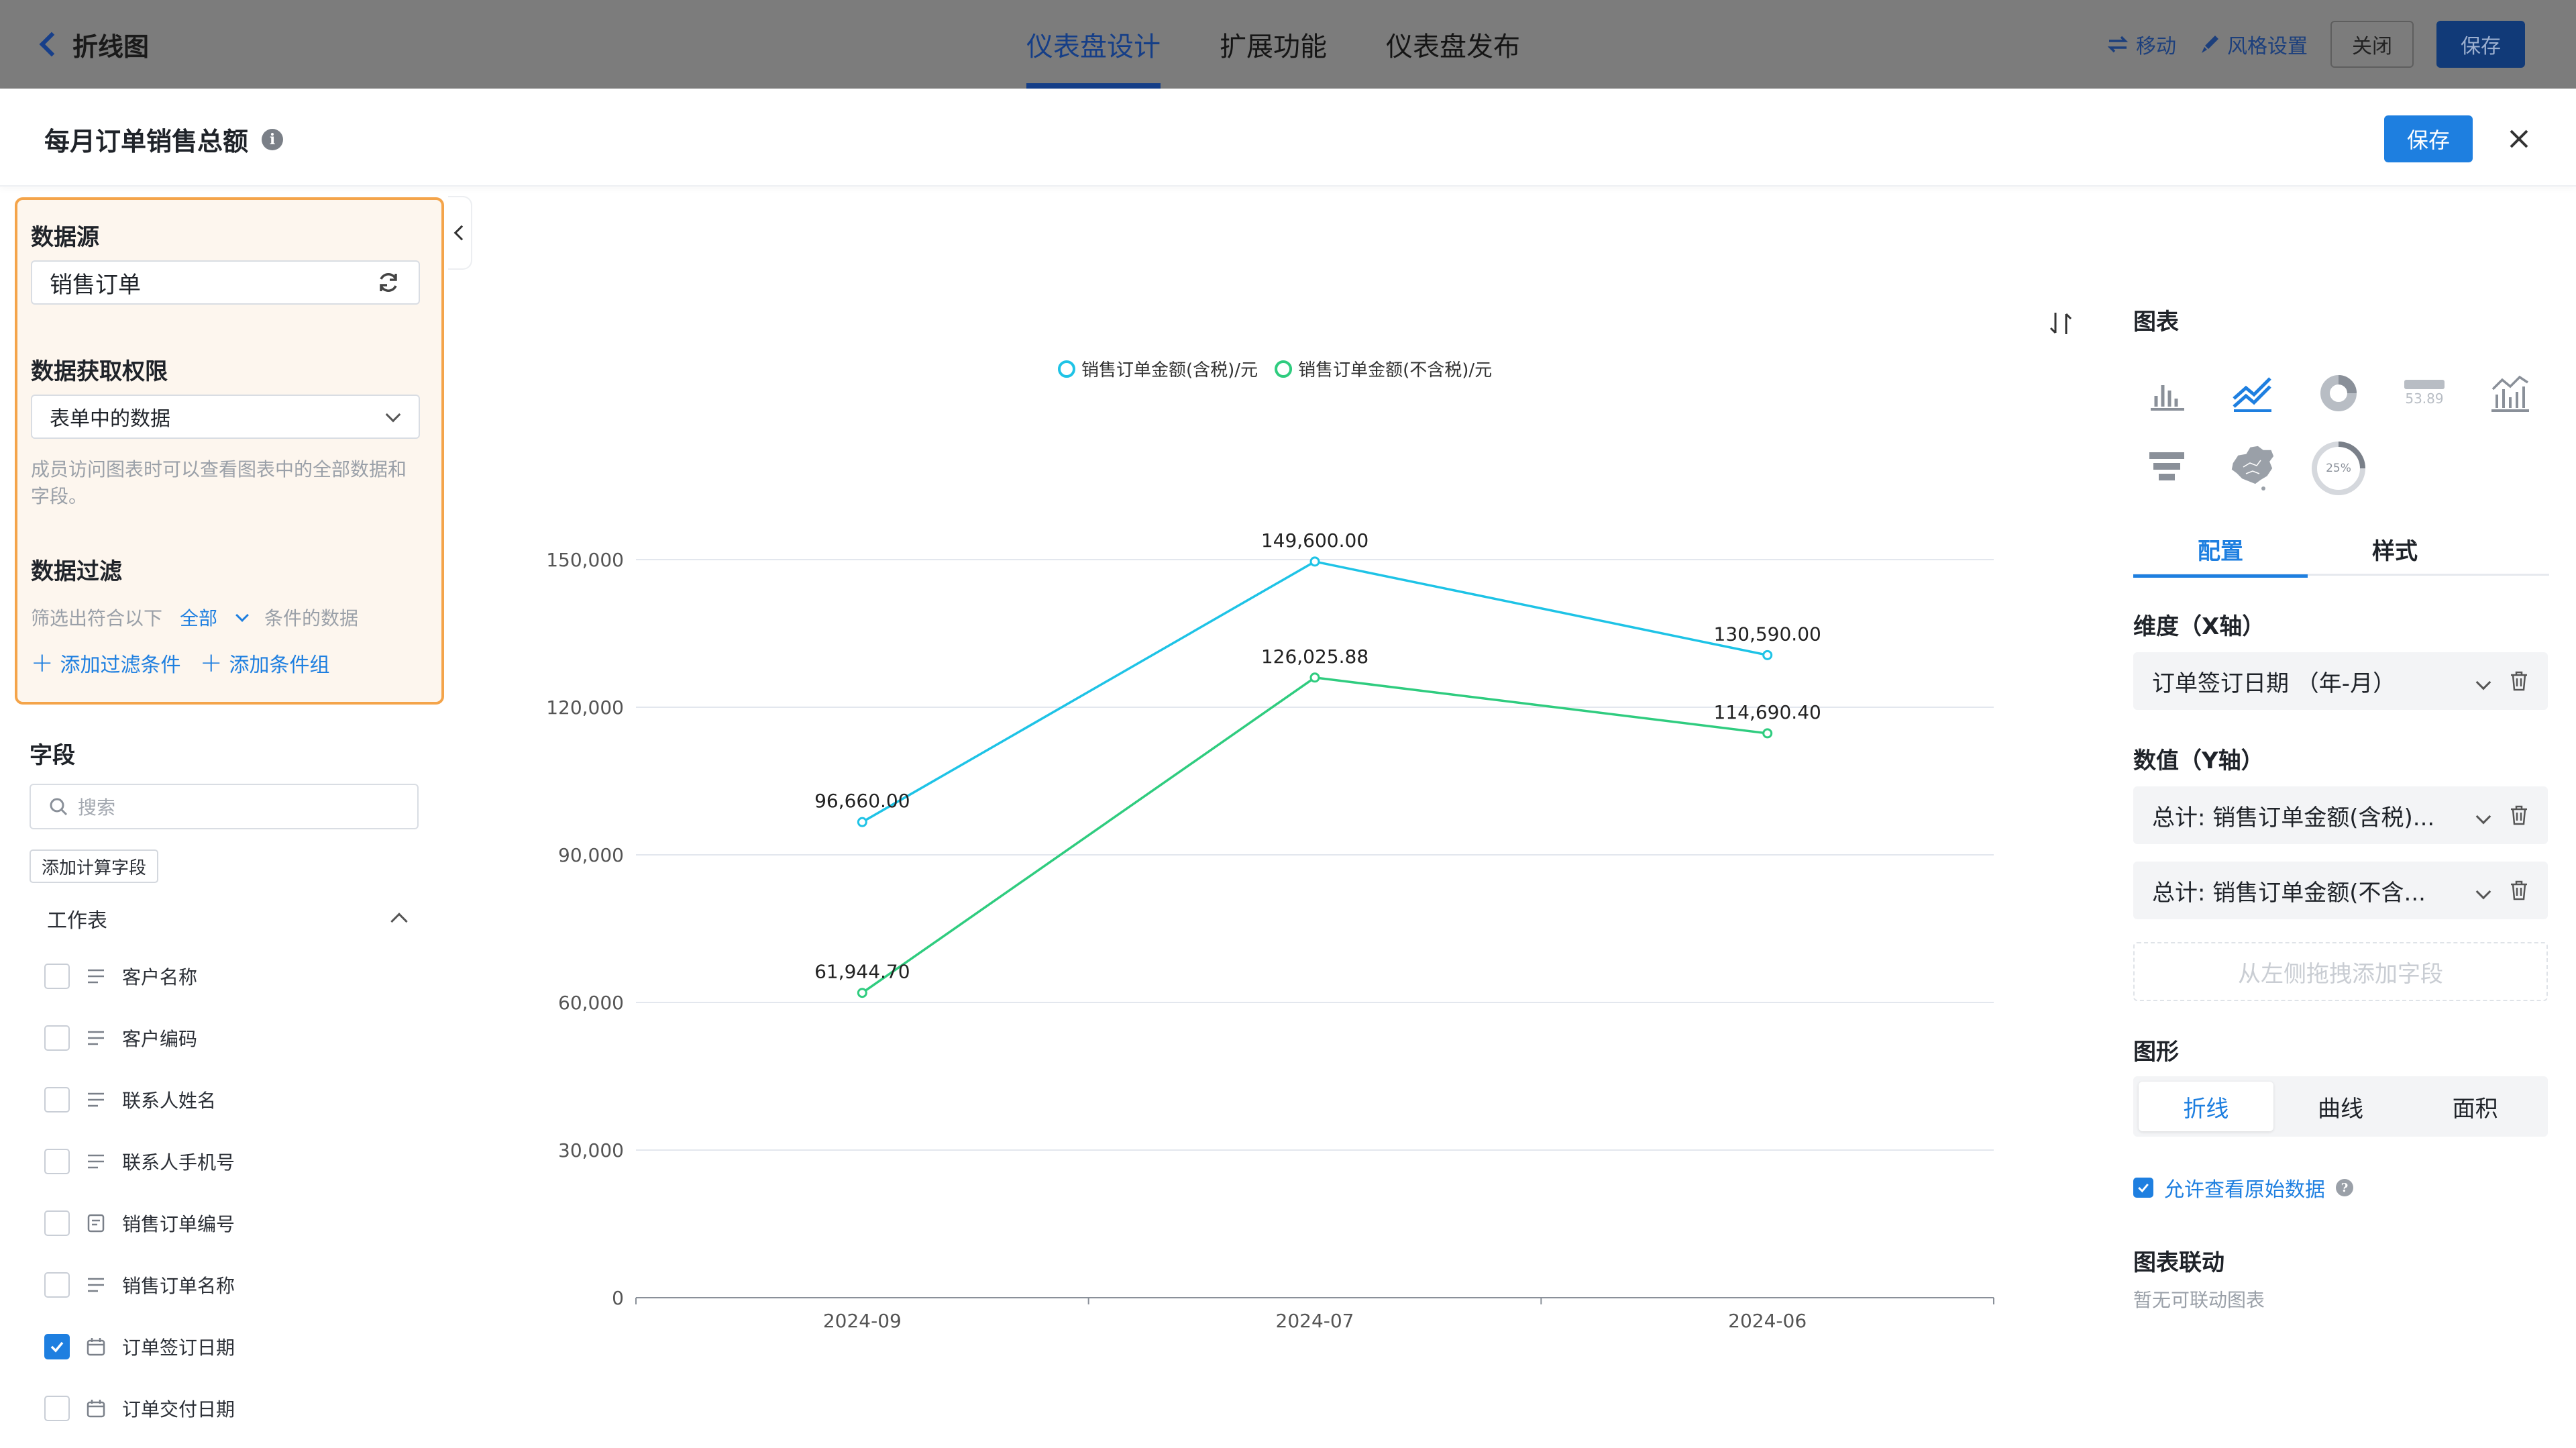 The width and height of the screenshot is (2576, 1448). Describe the element at coordinates (2167, 467) in the screenshot. I see `funnel-chart-icon` at that location.